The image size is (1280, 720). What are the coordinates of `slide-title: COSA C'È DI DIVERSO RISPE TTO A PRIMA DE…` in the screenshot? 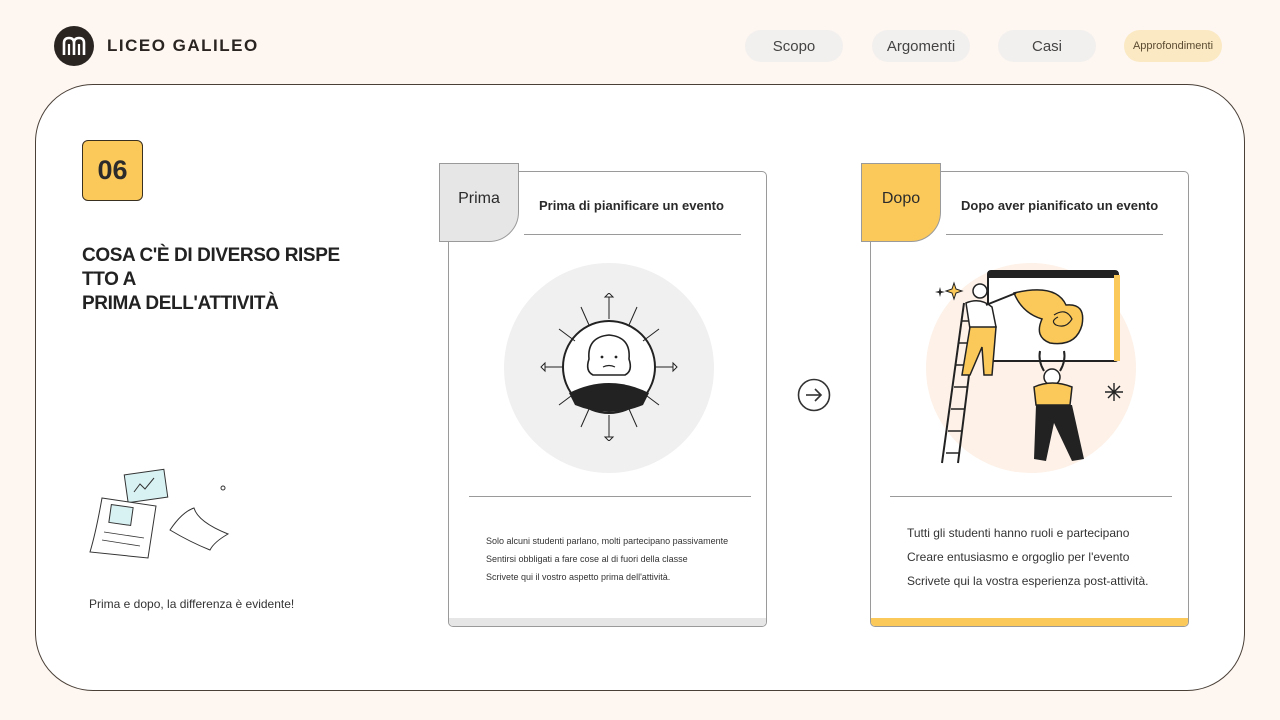 It's located at (222, 280).